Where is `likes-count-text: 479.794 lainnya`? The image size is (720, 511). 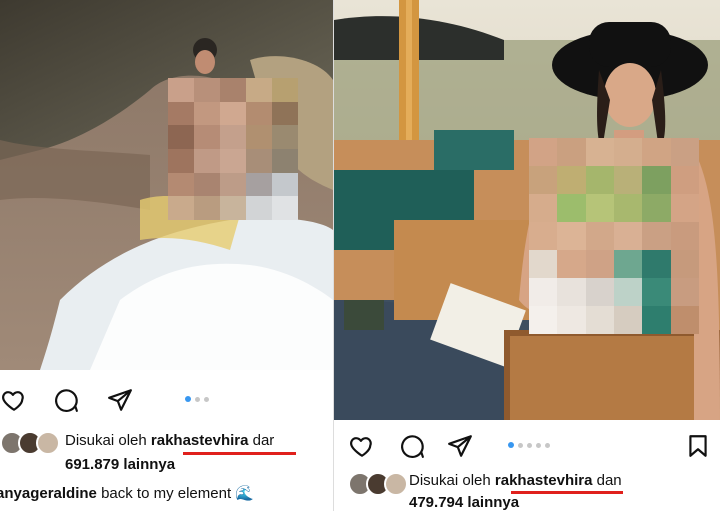 likes-count-text: 479.794 lainnya is located at coordinates (464, 502).